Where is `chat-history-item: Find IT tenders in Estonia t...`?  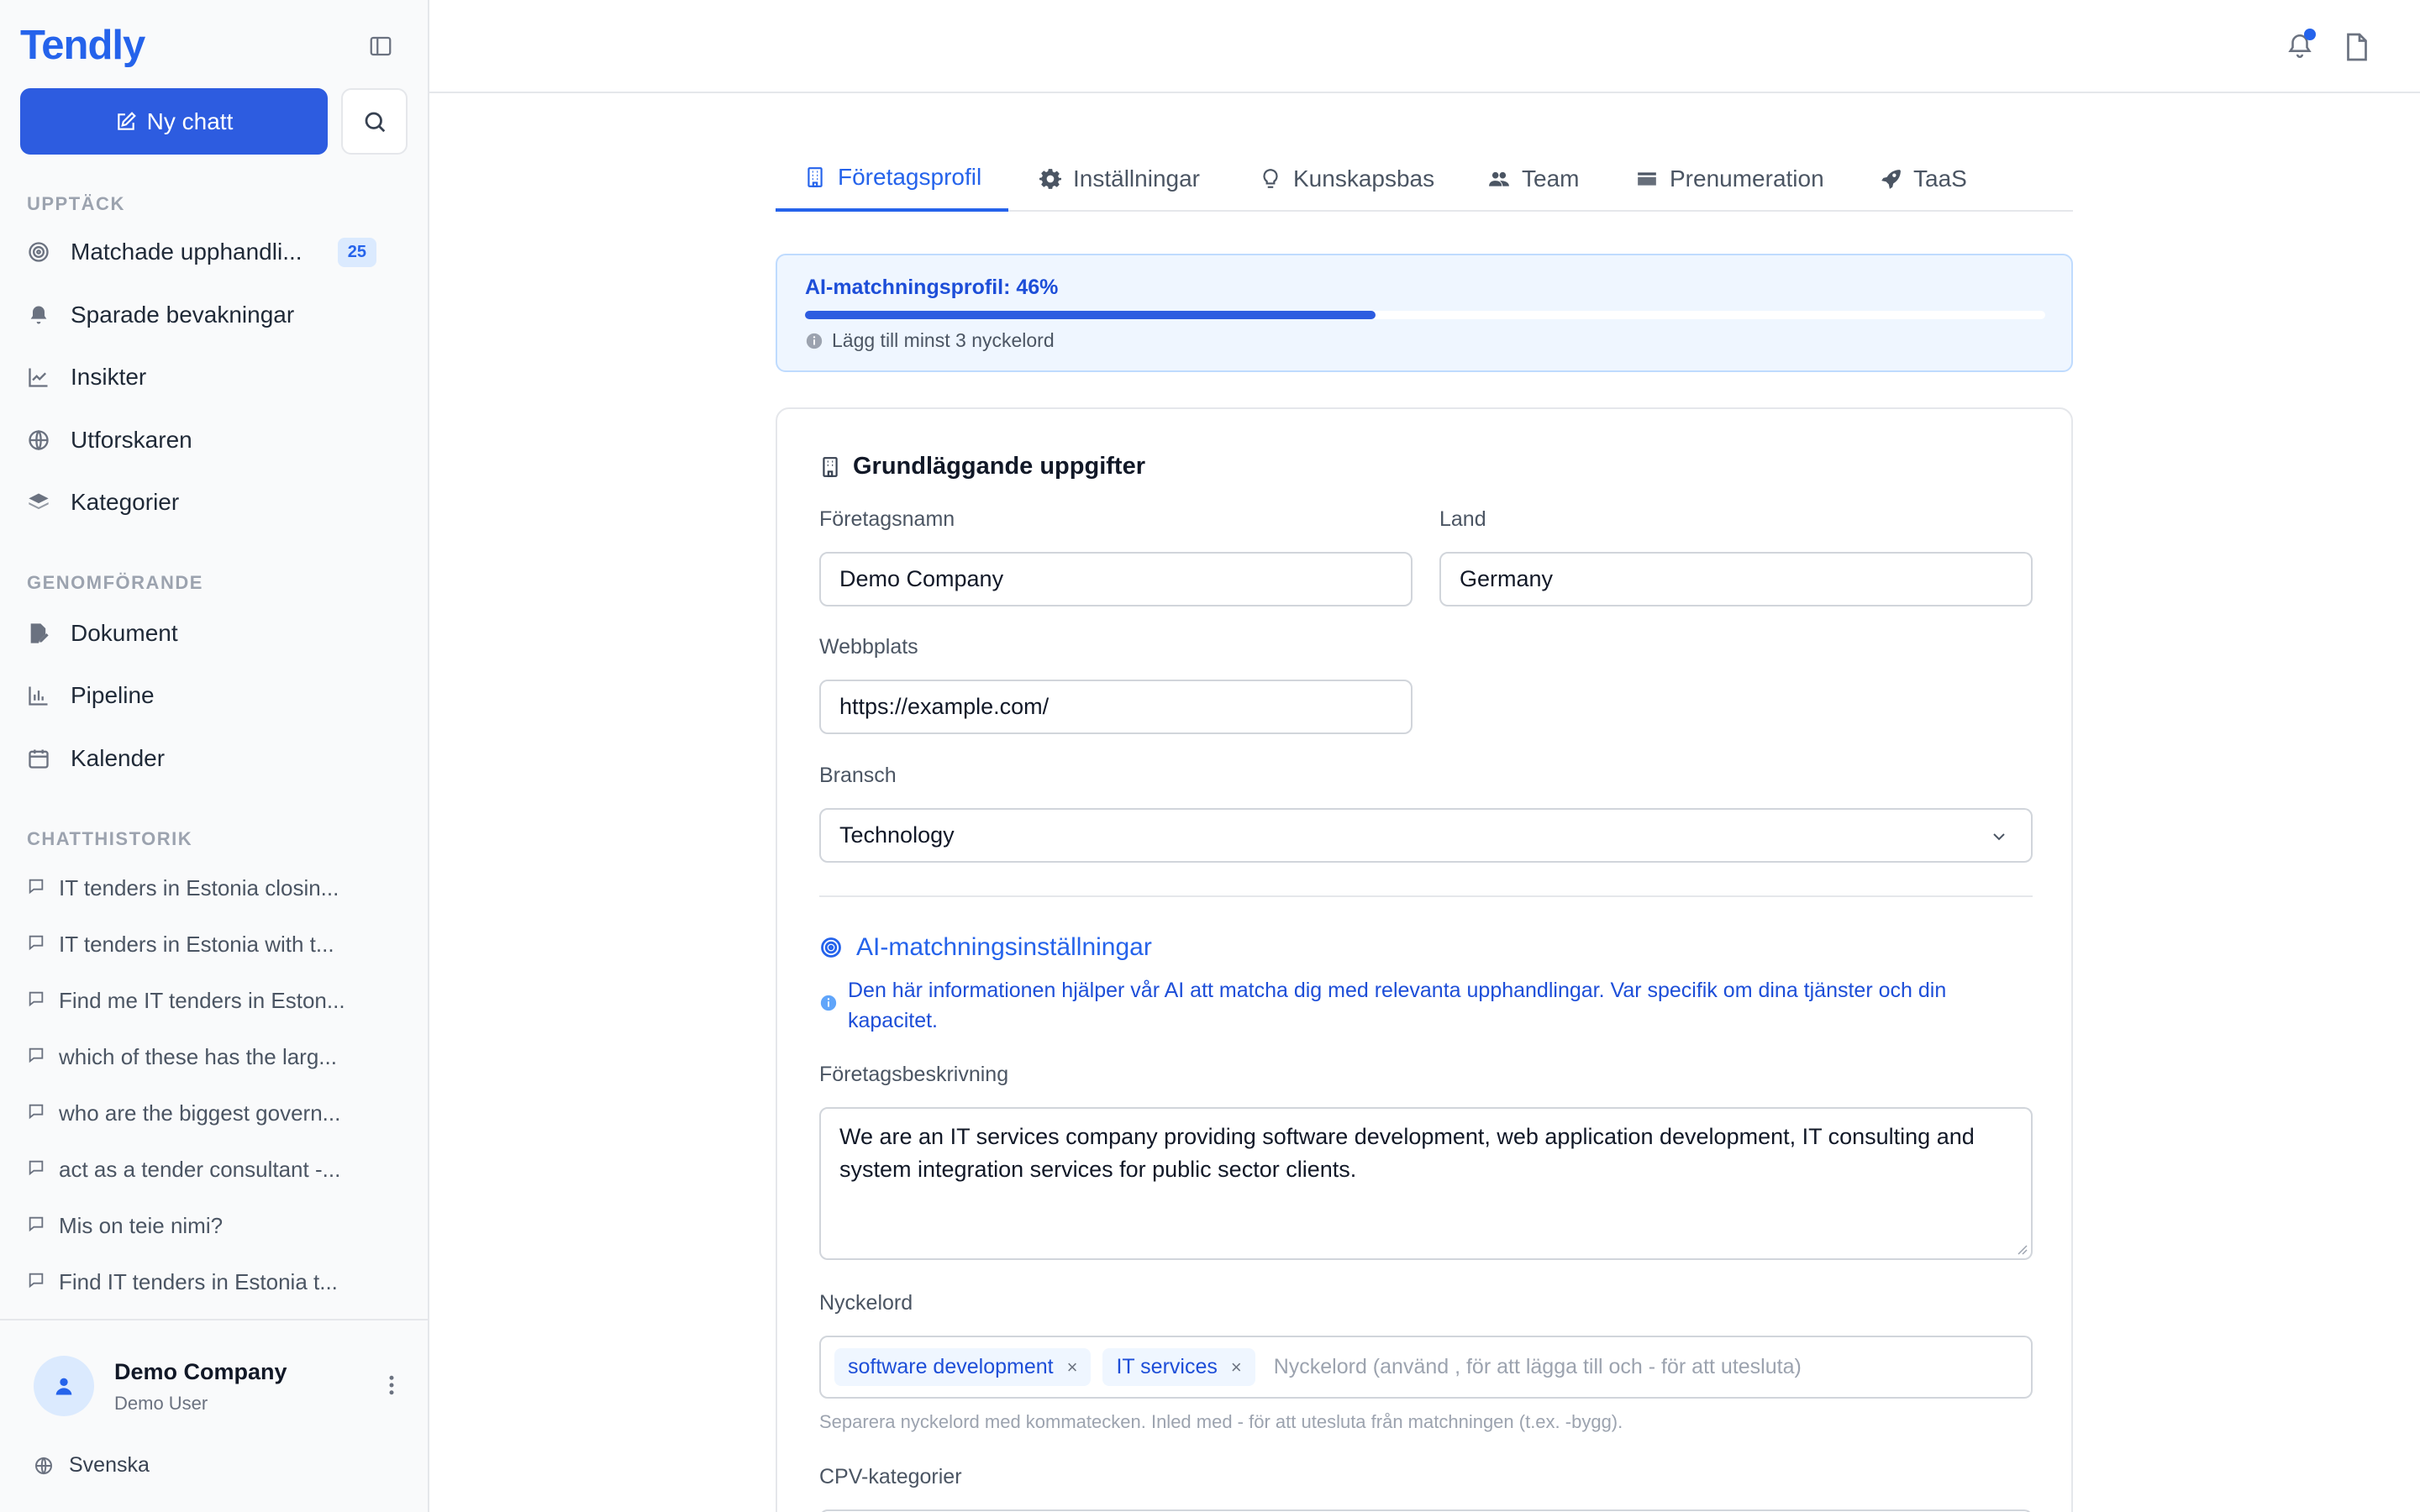
chat-history-item: Find IT tenders in Estonia t... is located at coordinates (203, 1282).